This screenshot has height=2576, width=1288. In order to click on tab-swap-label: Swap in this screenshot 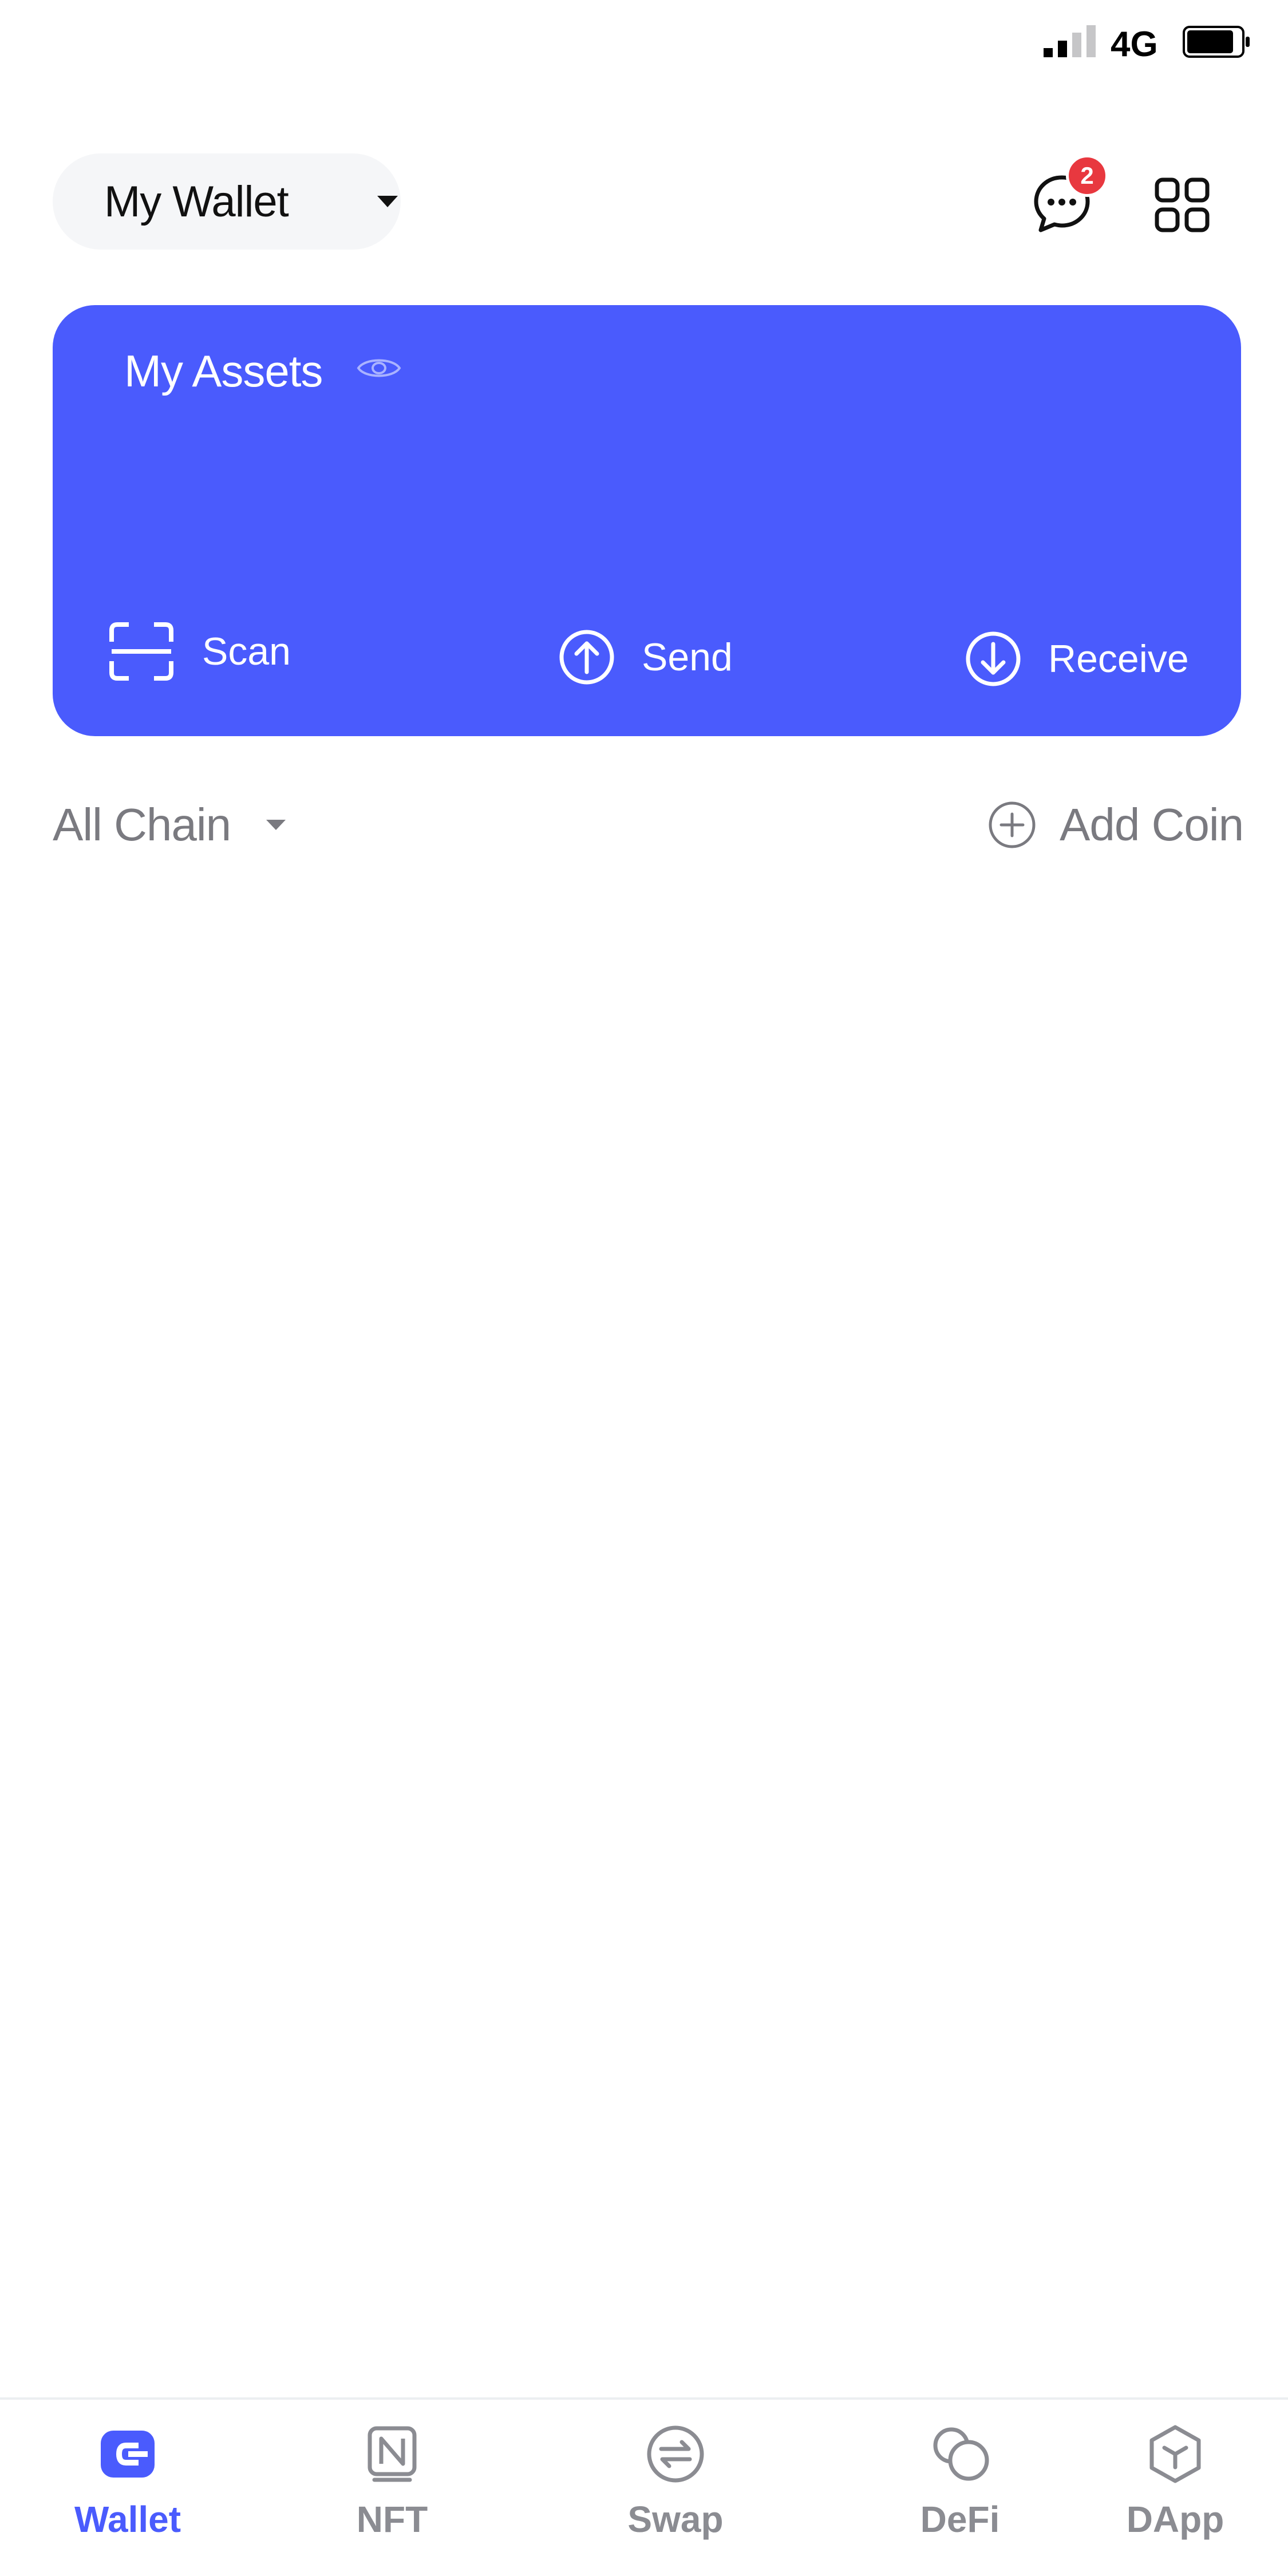, I will do `click(675, 2519)`.